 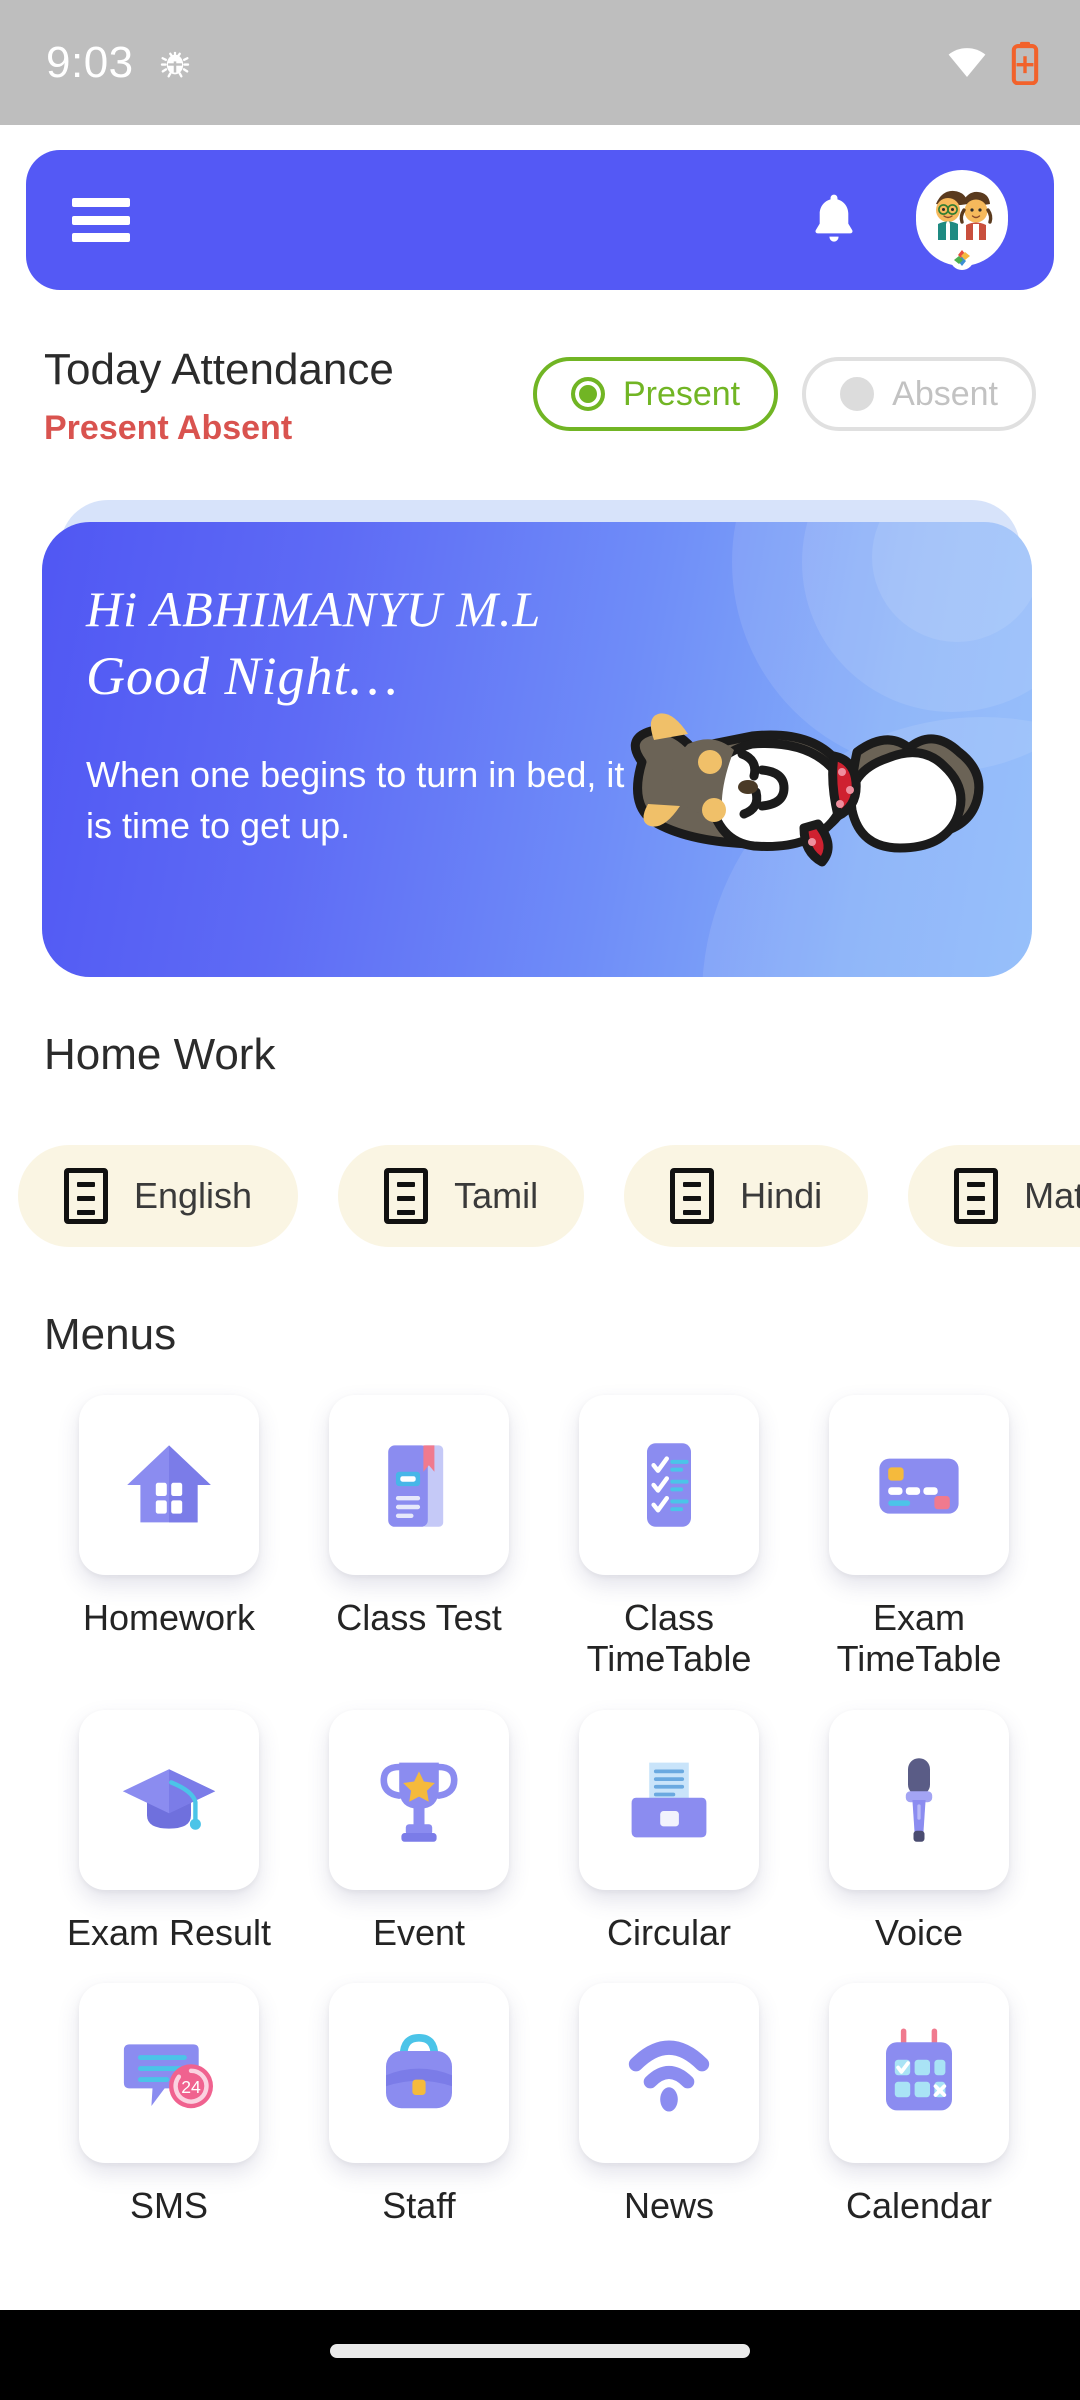 I want to click on menu-item-event: Event, so click(x=419, y=1831).